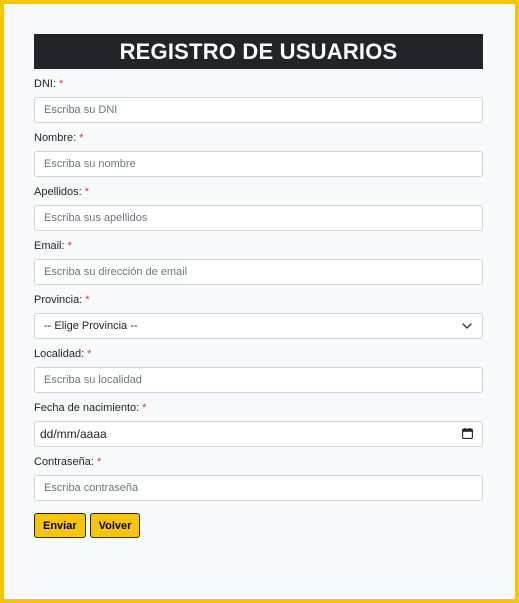 The height and width of the screenshot is (603, 519). What do you see at coordinates (59, 354) in the screenshot?
I see `localidad-label: Localidad:` at bounding box center [59, 354].